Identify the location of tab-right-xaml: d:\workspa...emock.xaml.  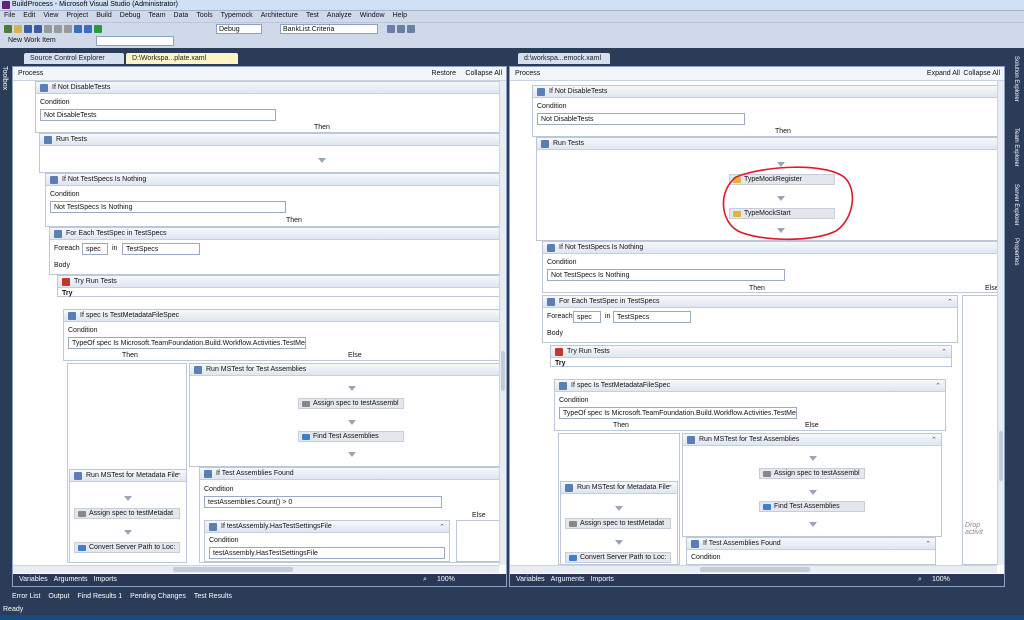
(564, 58).